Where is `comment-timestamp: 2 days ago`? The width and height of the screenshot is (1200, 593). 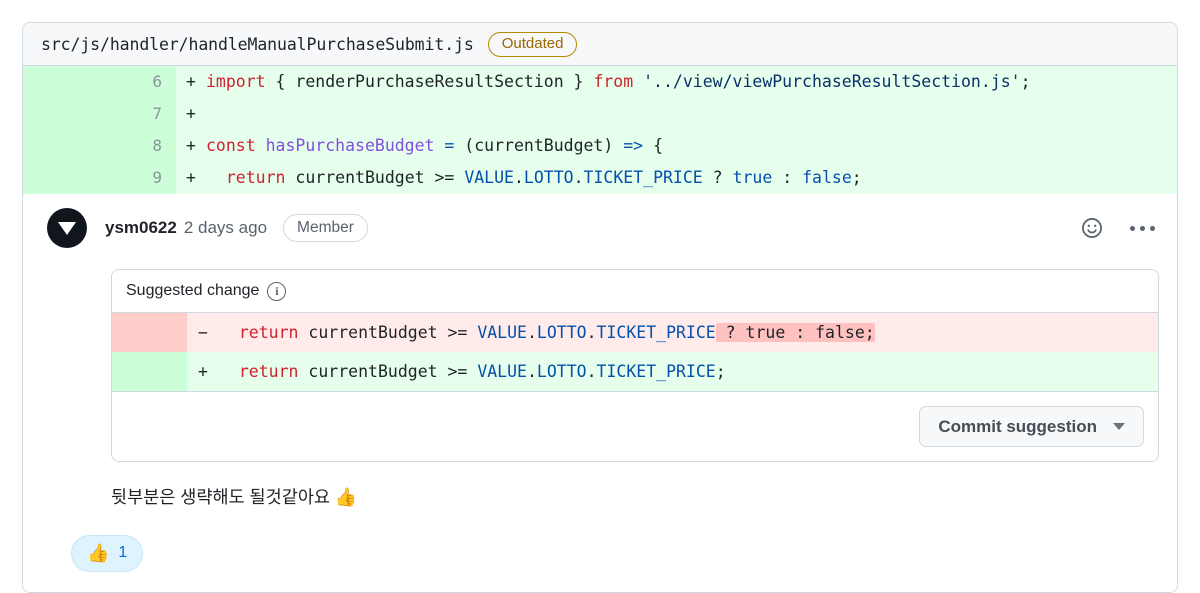
comment-timestamp: 2 days ago is located at coordinates (225, 228).